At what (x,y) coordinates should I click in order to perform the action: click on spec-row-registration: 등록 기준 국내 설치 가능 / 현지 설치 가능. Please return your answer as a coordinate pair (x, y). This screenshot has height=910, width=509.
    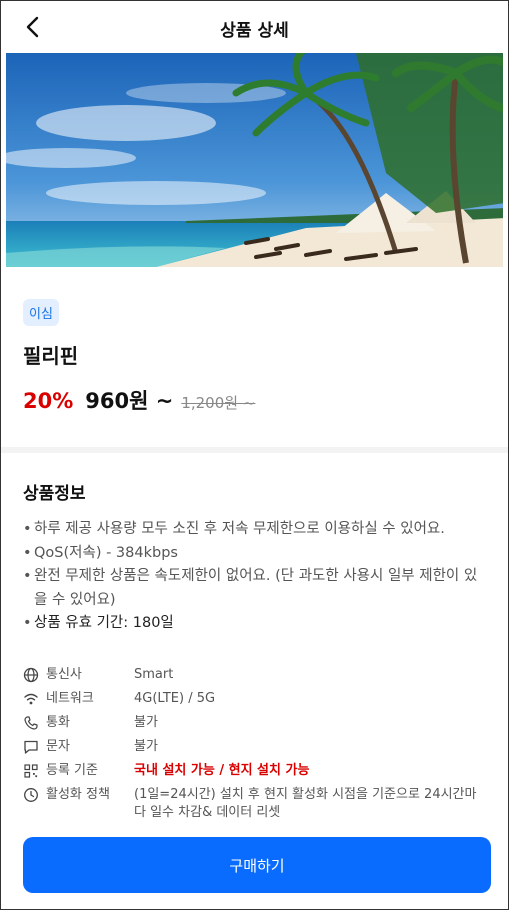
    Looking at the image, I should click on (254, 771).